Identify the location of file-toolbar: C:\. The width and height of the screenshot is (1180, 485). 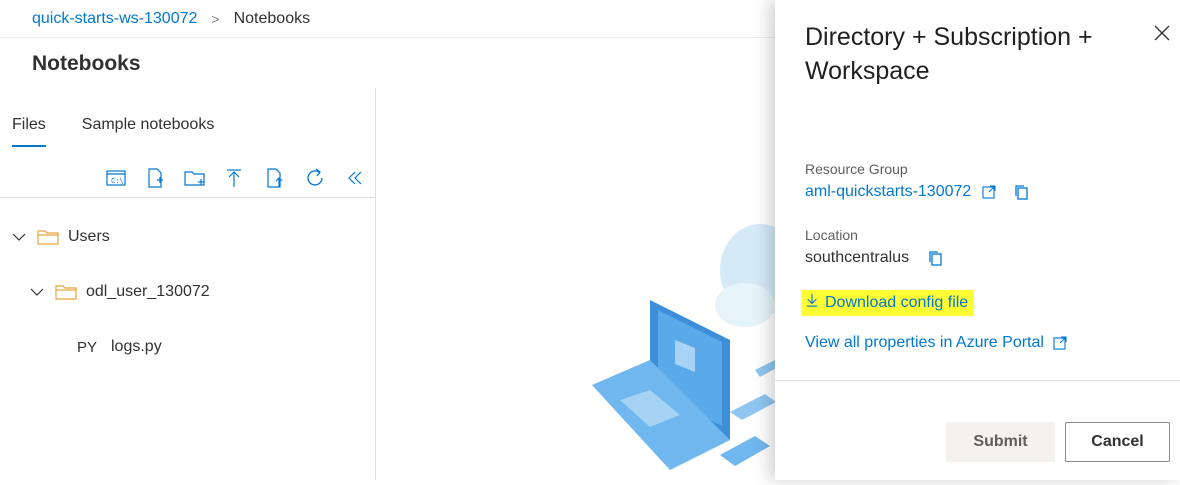
(188, 179).